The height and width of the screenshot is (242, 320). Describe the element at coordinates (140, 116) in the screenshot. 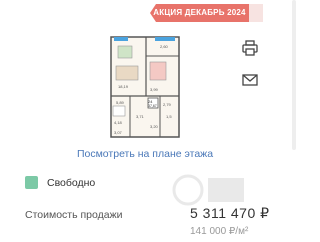

I see `room-label: 3,71` at that location.